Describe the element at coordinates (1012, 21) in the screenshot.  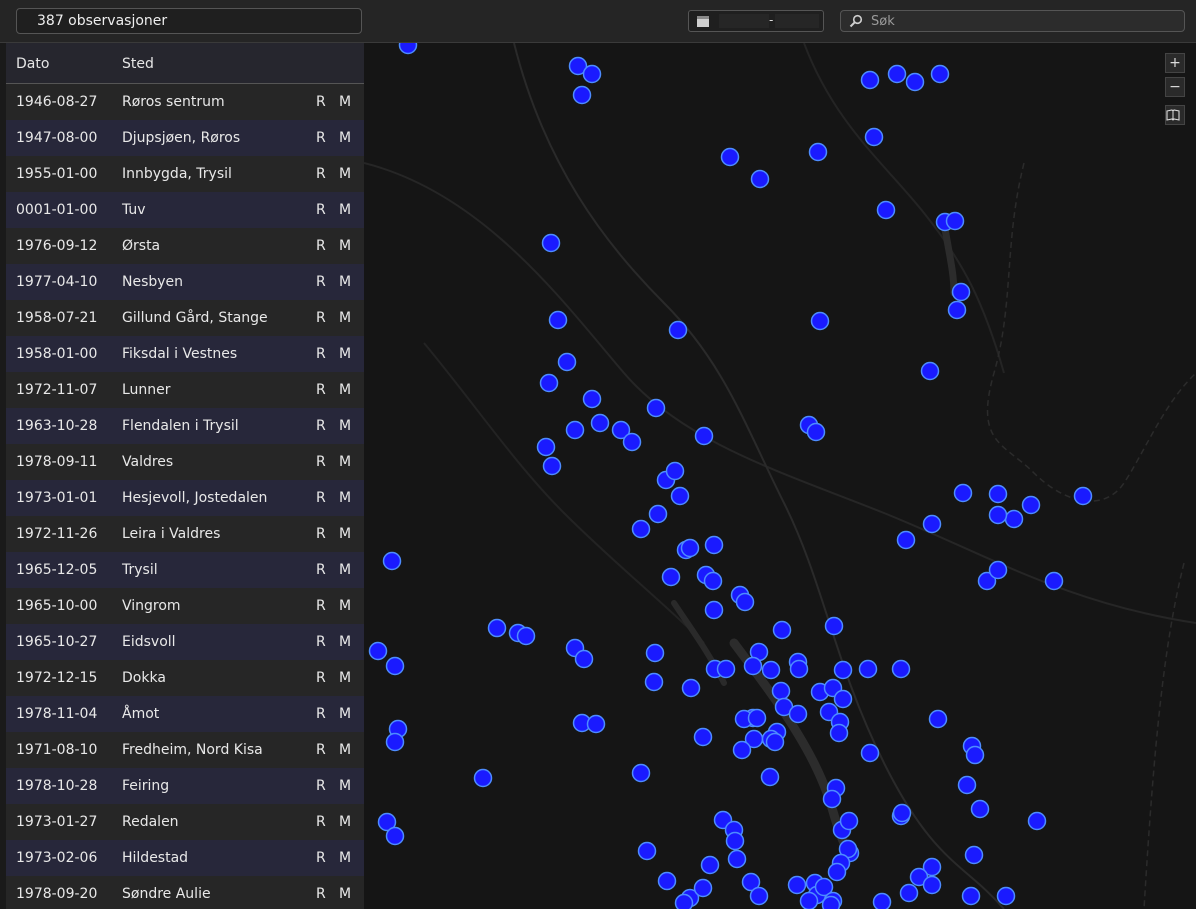
I see `search-box` at that location.